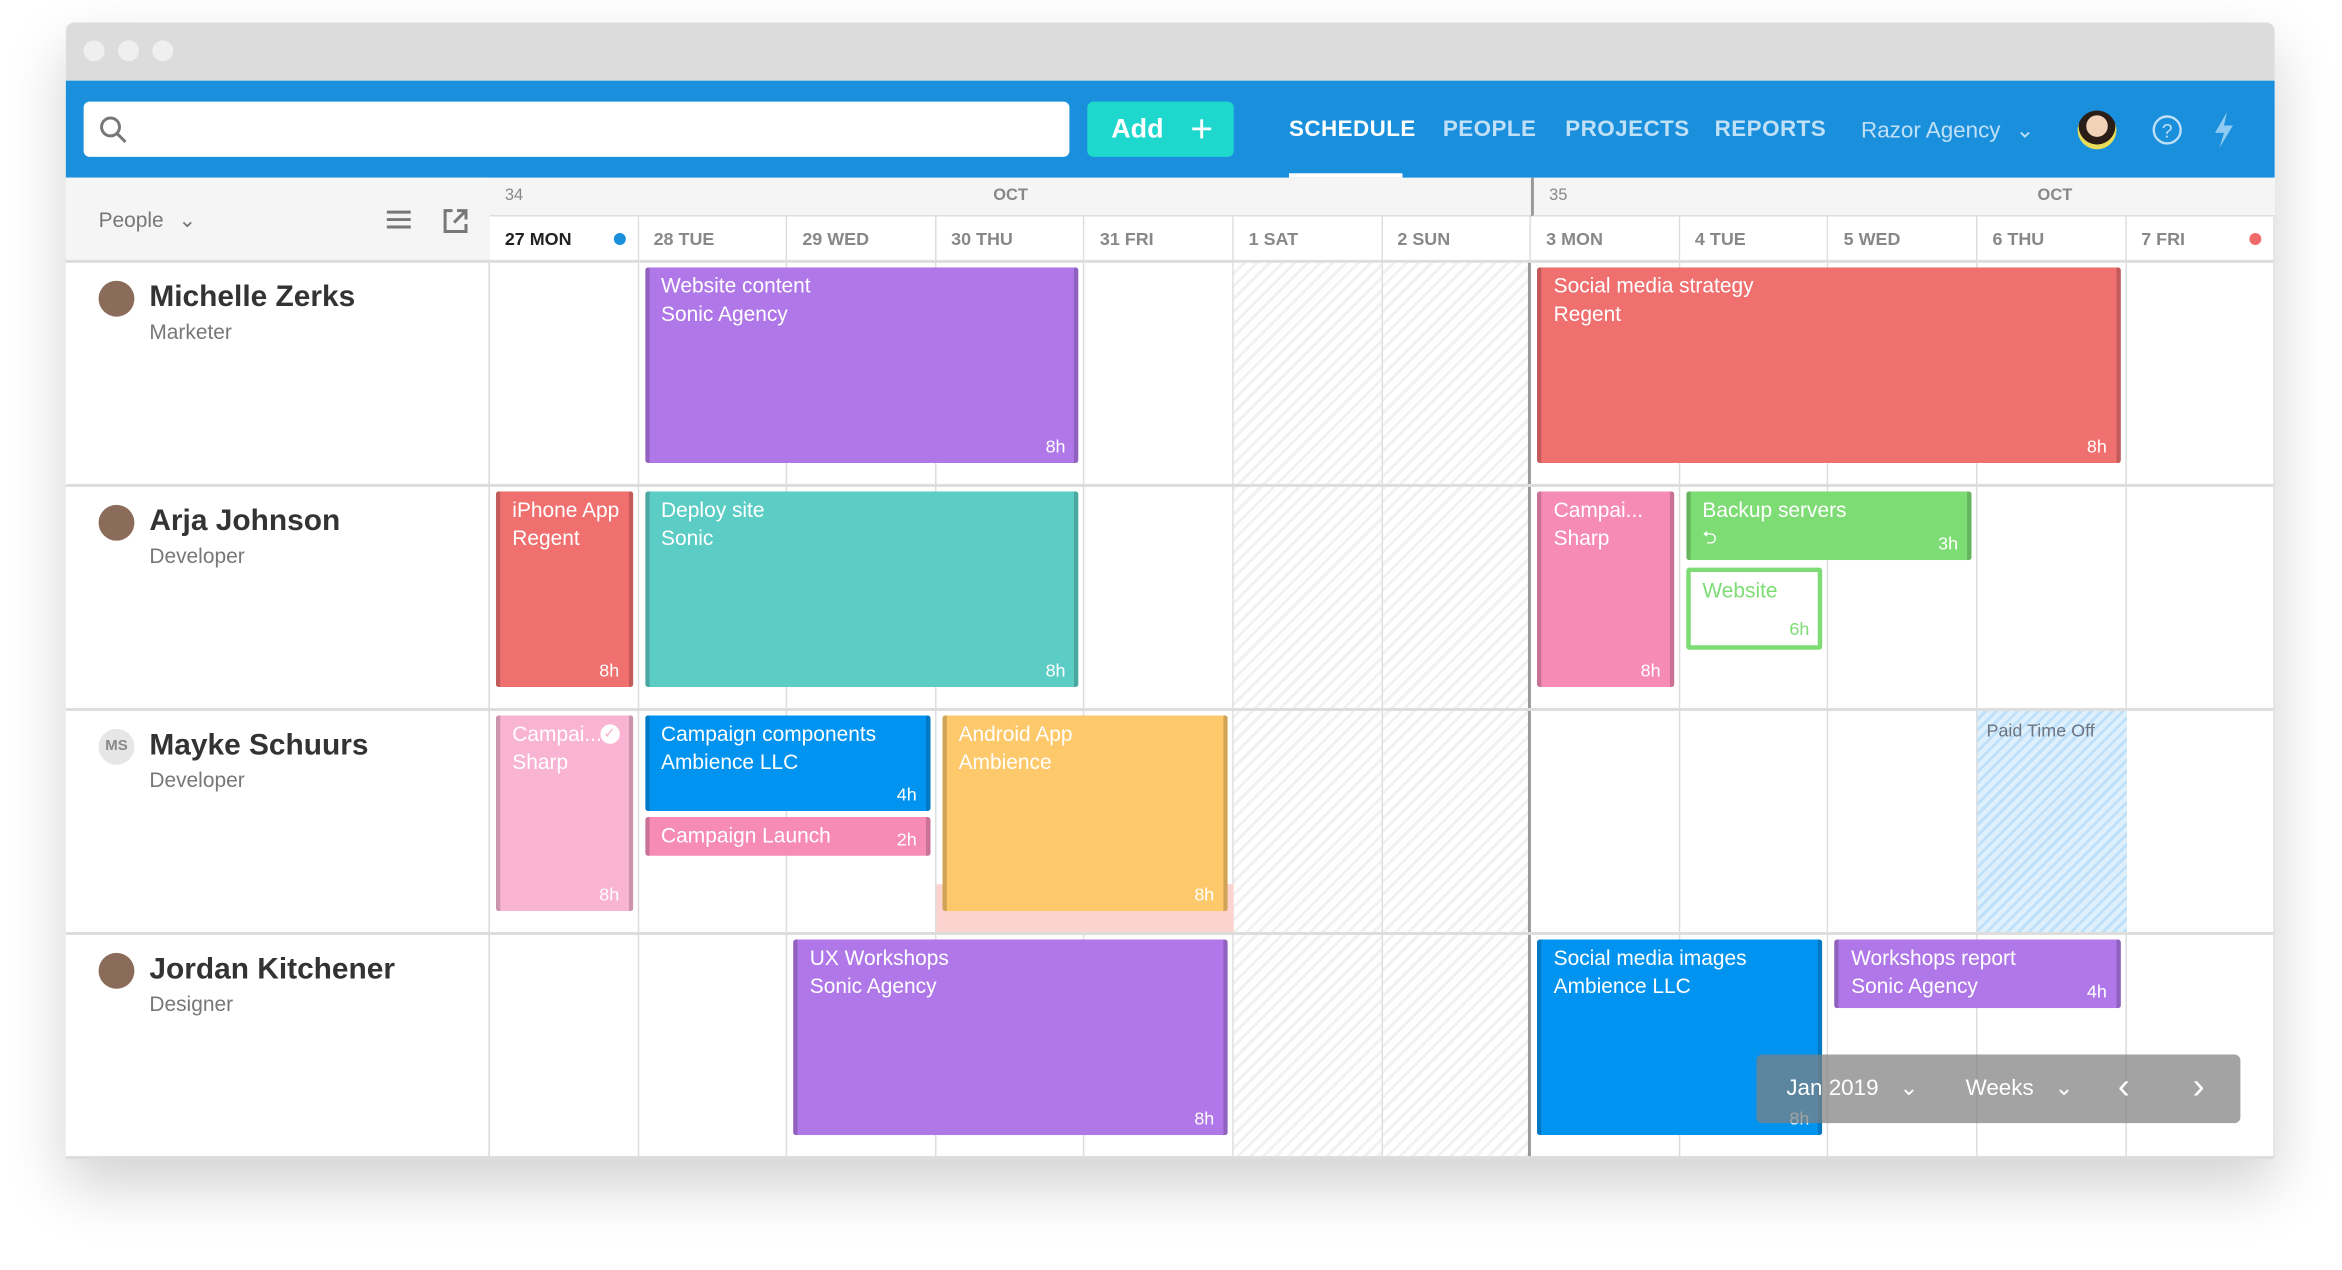  I want to click on person-row: Michelle Zerks Marketer, so click(277, 375).